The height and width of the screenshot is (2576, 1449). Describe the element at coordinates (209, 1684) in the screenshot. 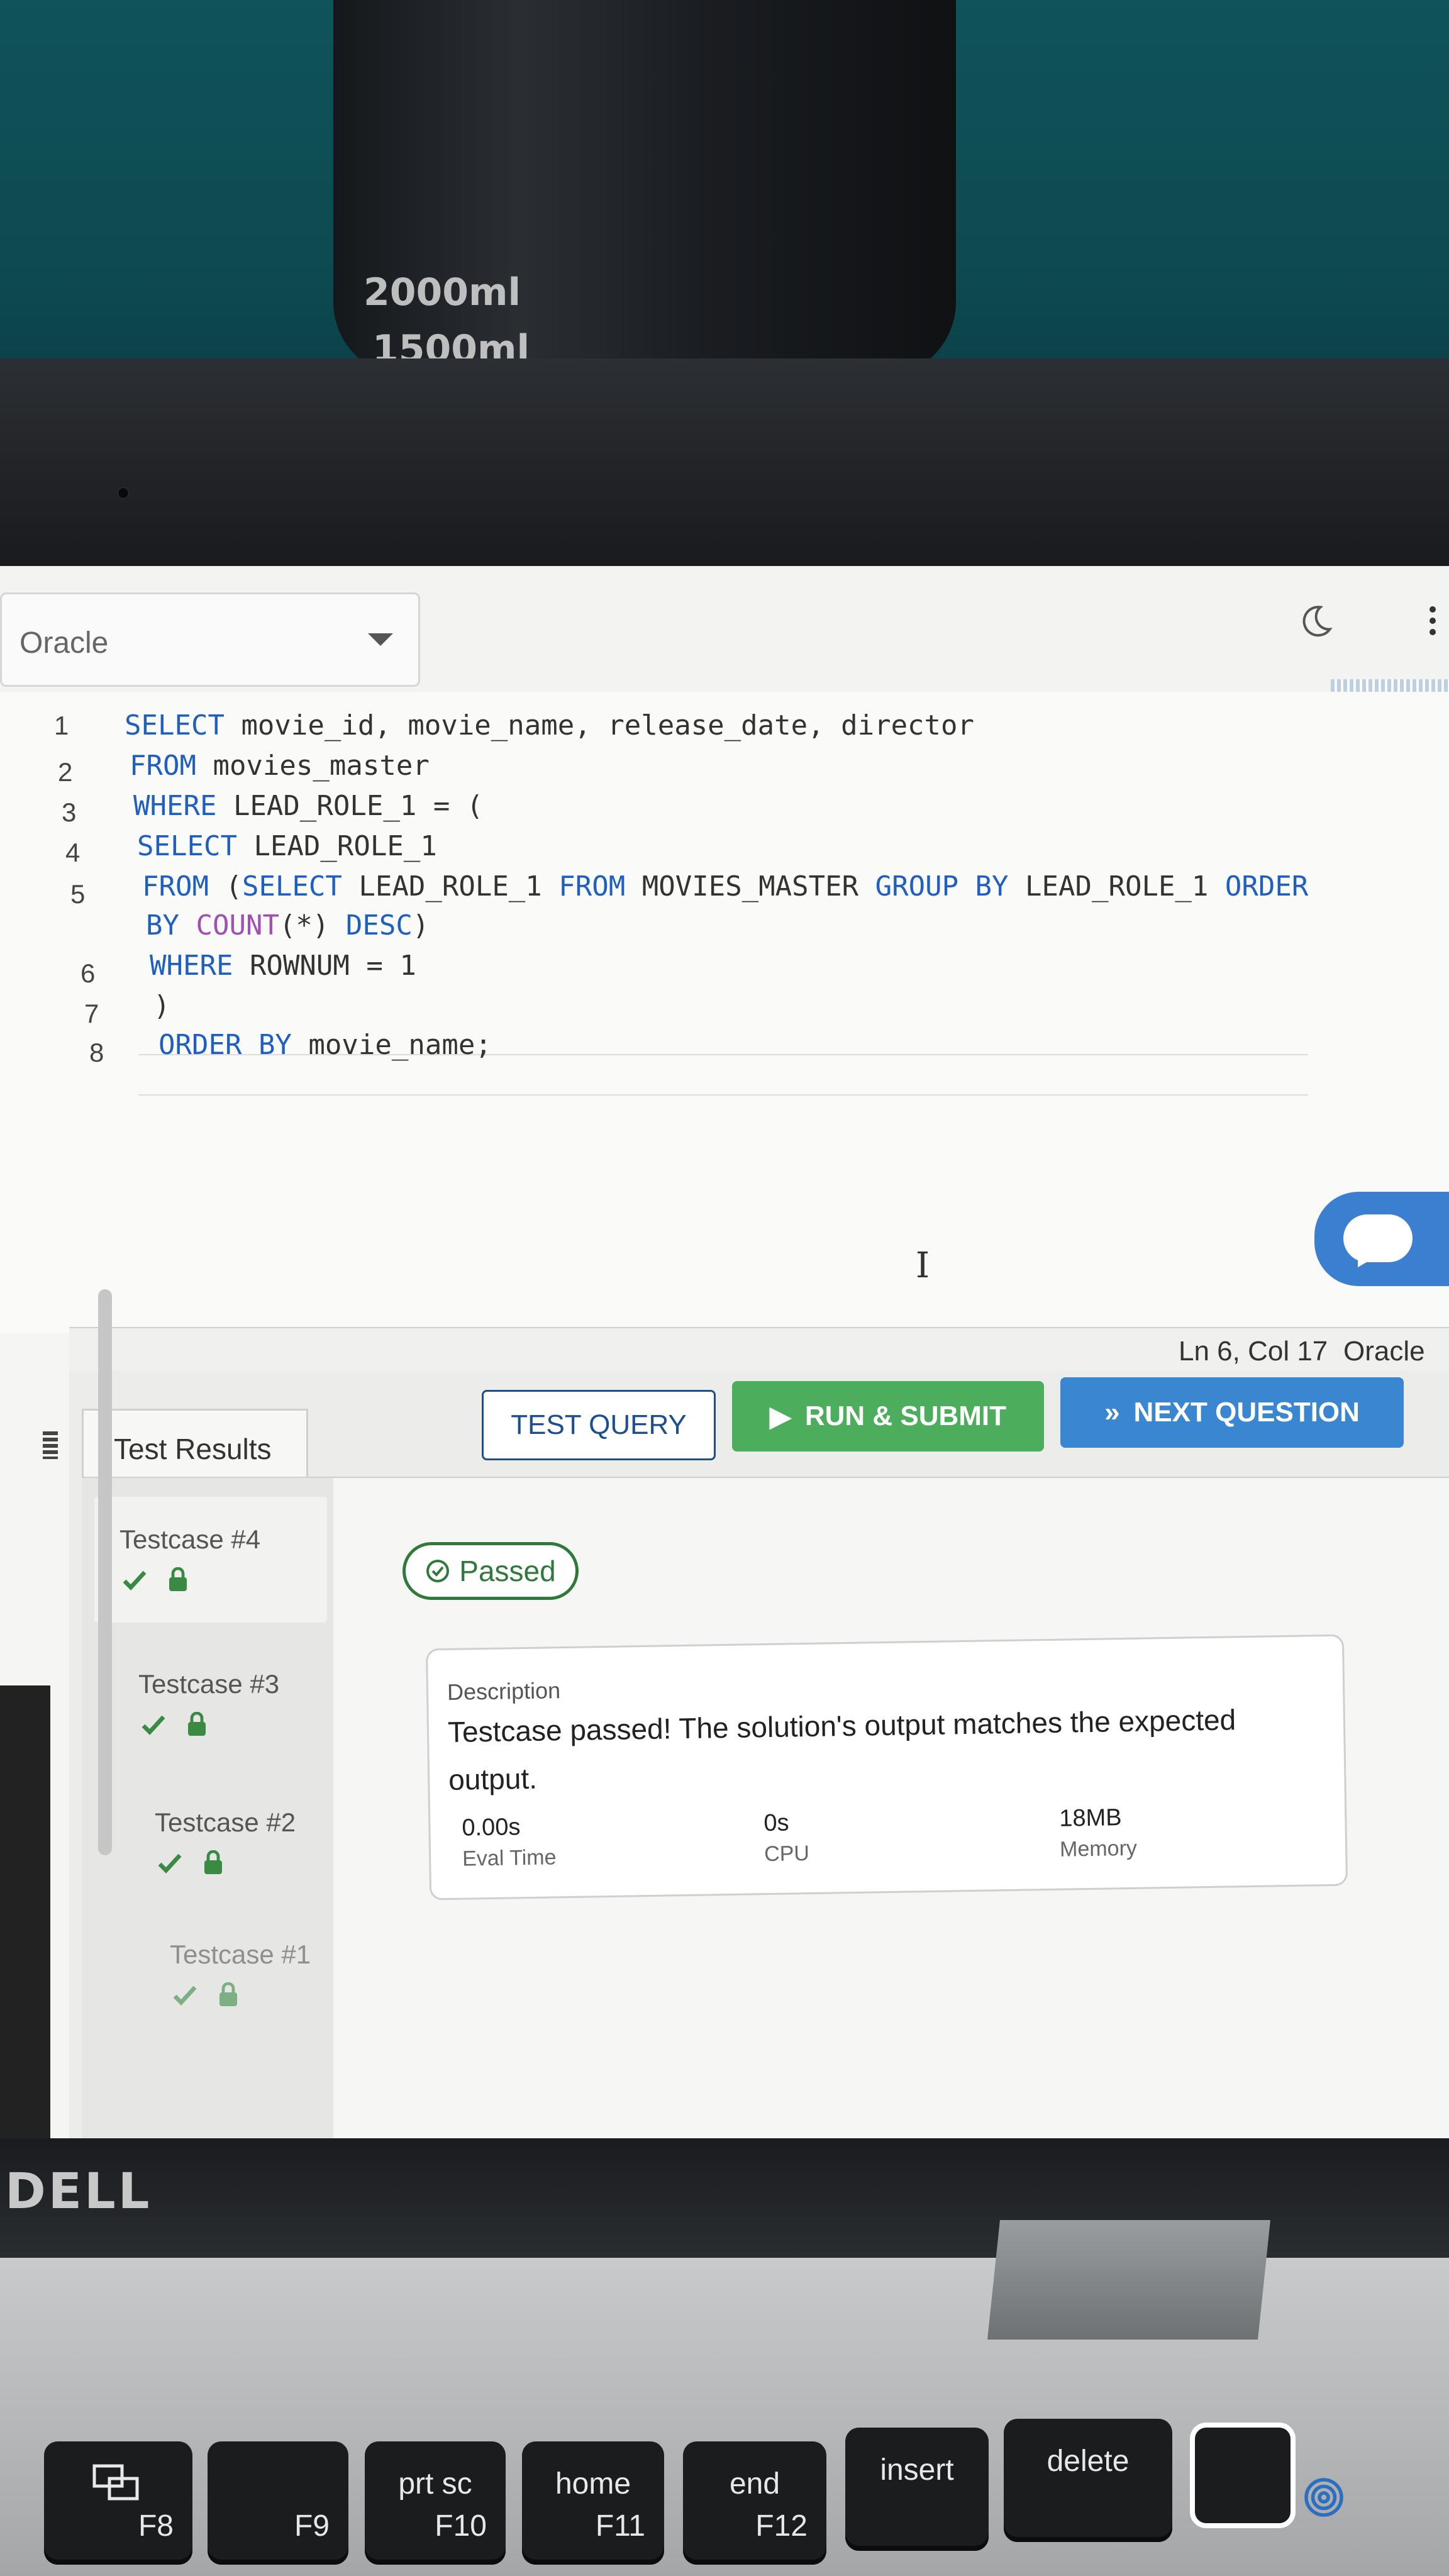

I see `testcase-label: Testcase #3` at that location.